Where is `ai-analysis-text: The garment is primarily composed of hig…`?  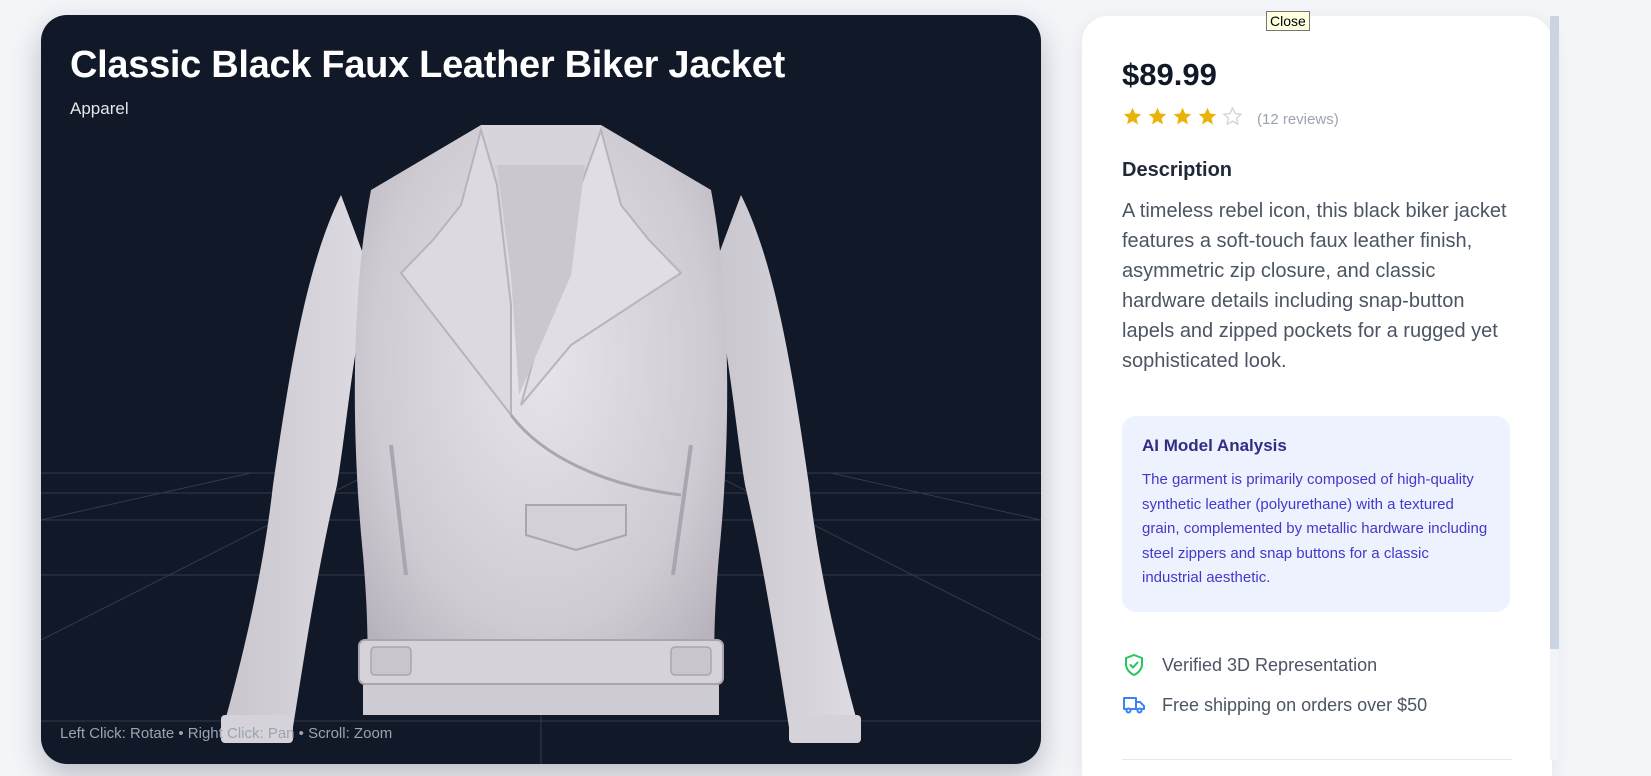
ai-analysis-text: The garment is primarily composed of hig… is located at coordinates (1315, 528).